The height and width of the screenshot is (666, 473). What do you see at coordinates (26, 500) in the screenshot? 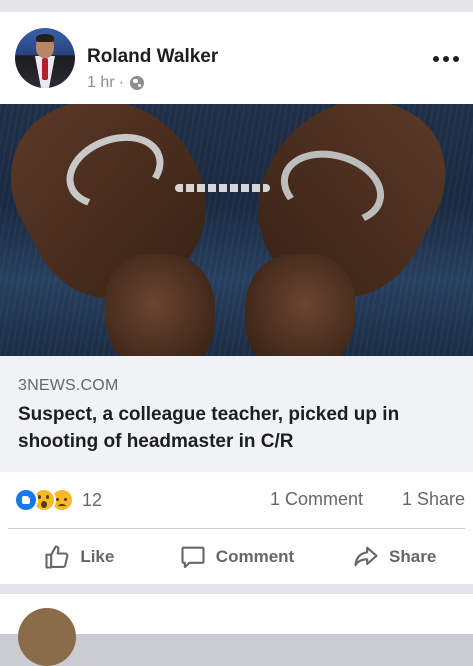
I see `like-reaction-icon` at bounding box center [26, 500].